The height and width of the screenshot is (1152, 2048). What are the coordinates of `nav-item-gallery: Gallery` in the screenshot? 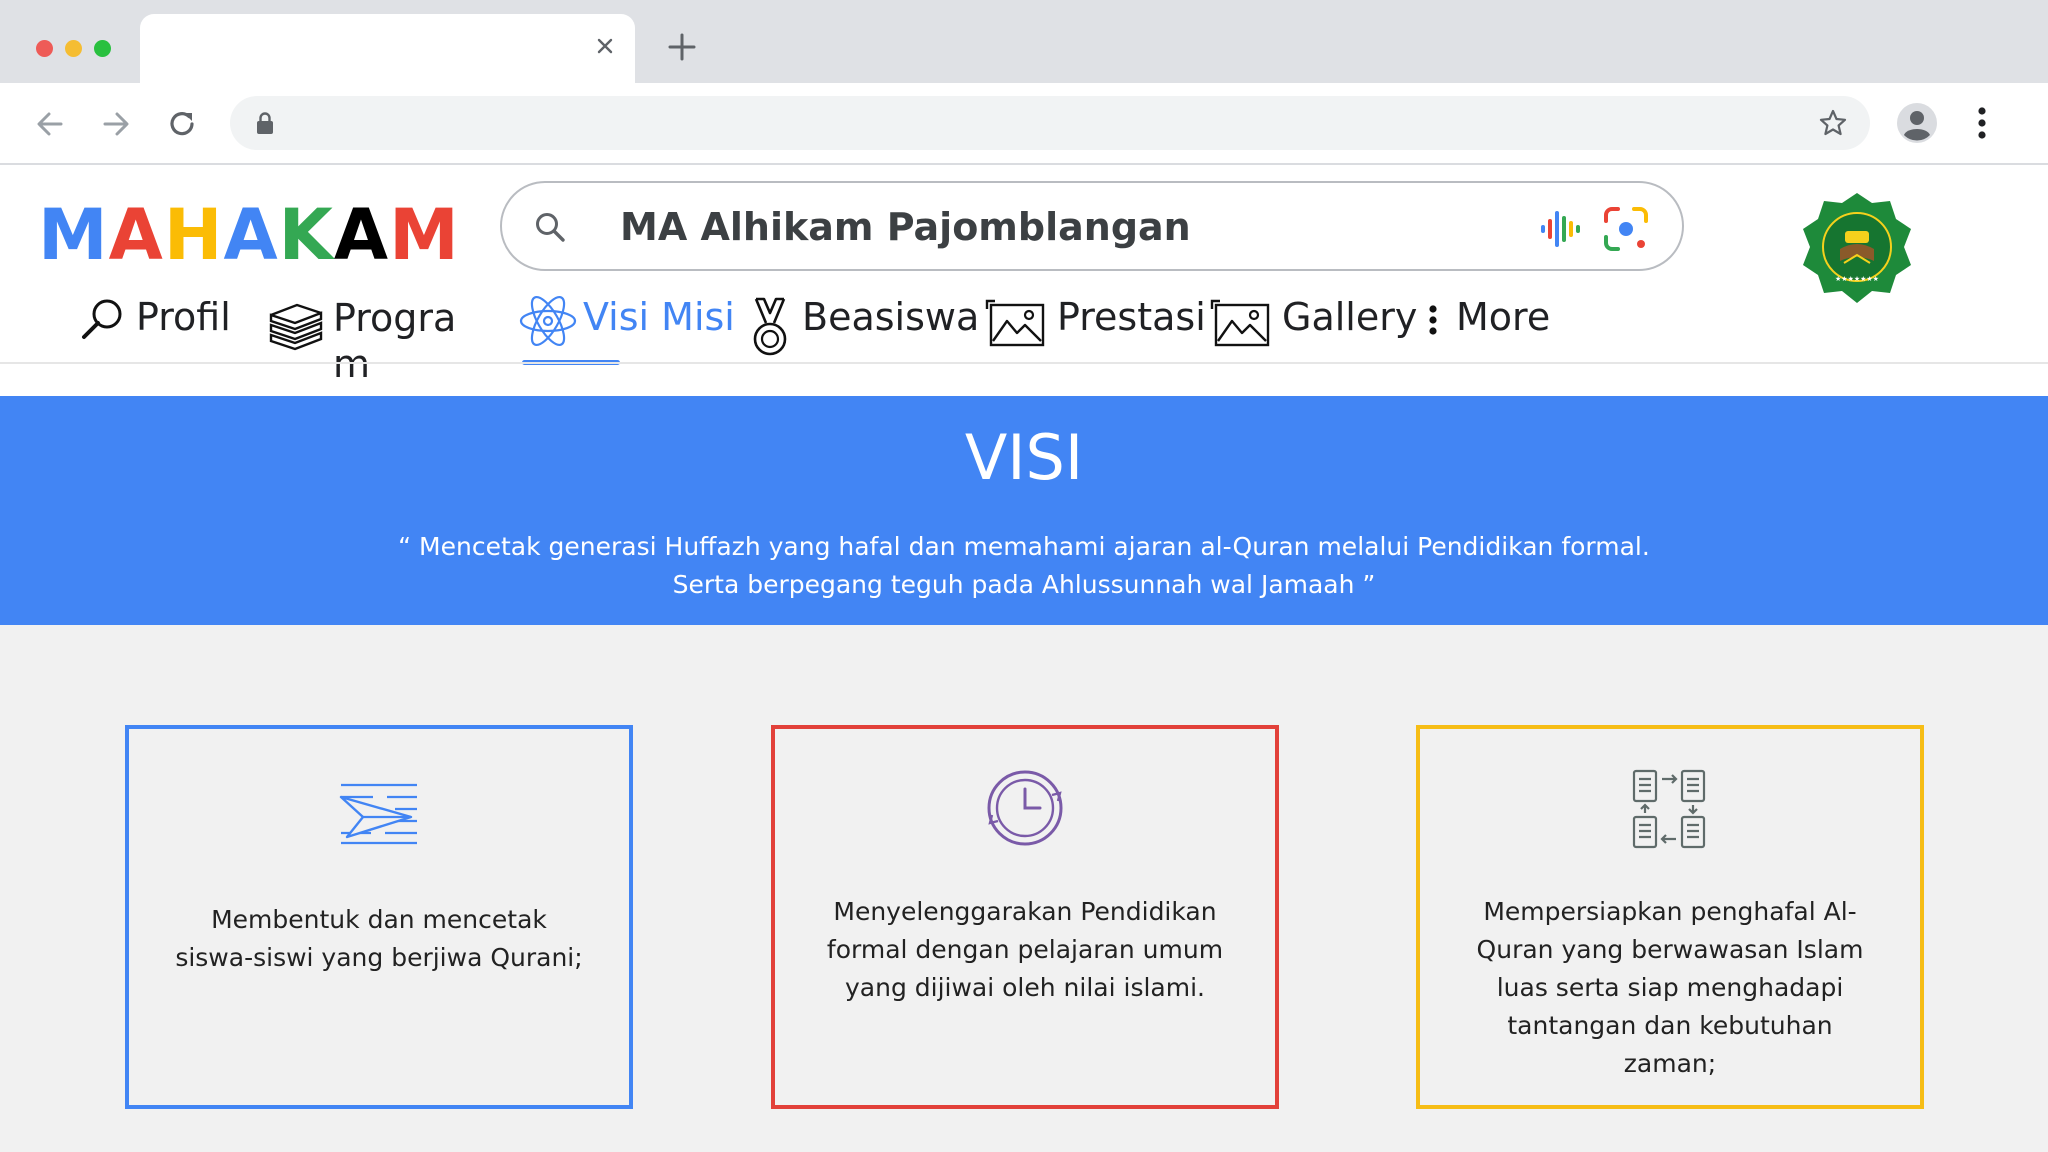 It's located at (1313, 325).